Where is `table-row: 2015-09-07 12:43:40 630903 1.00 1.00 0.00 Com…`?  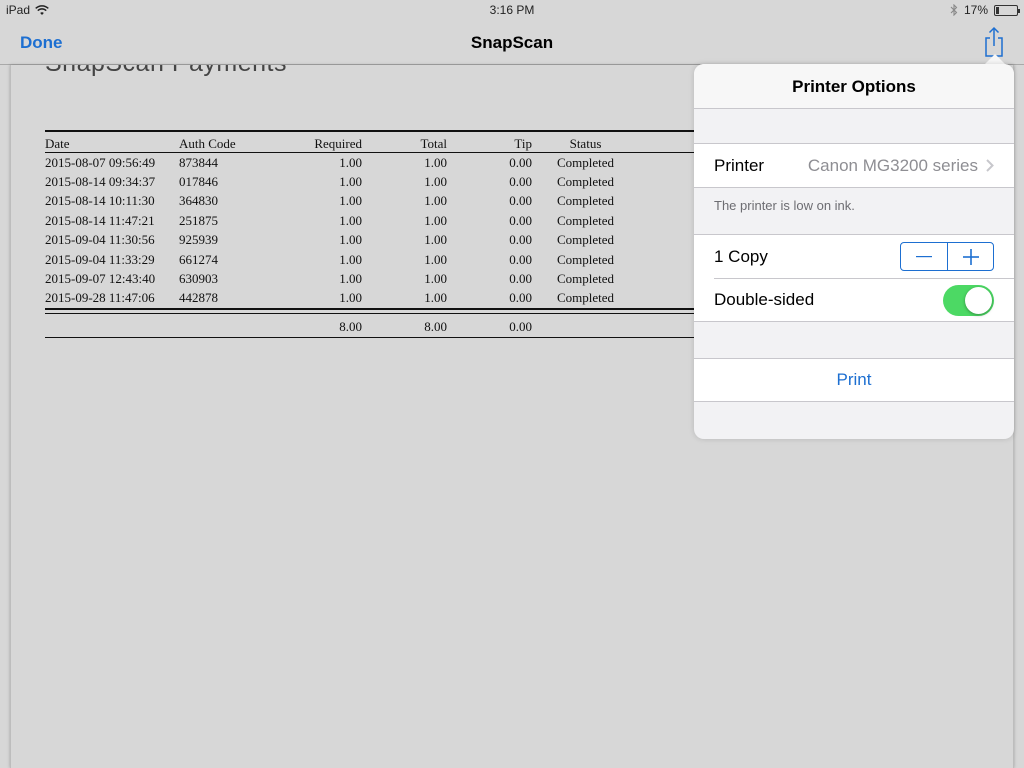
table-row: 2015-09-07 12:43:40 630903 1.00 1.00 0.00 Com… is located at coordinates (395, 280).